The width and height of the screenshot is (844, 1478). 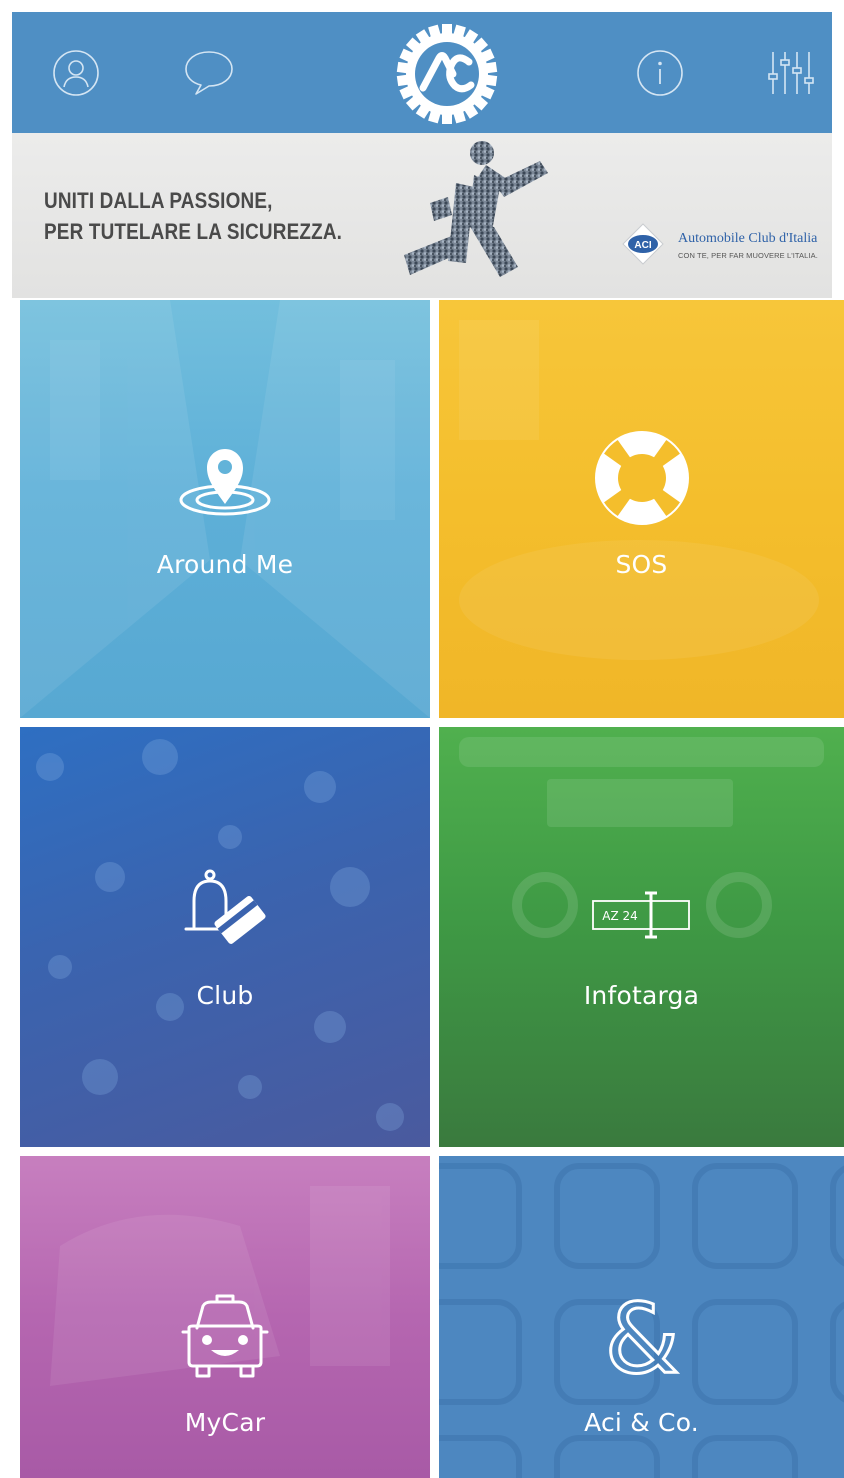 I want to click on chat-bubble-icon, so click(x=209, y=72).